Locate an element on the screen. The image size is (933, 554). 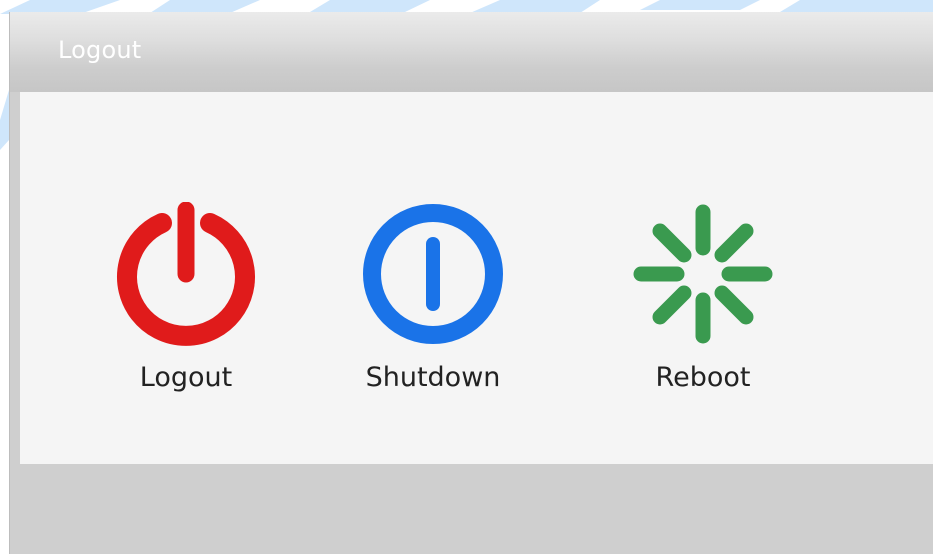
shutdown-label: Shutdown is located at coordinates (433, 377).